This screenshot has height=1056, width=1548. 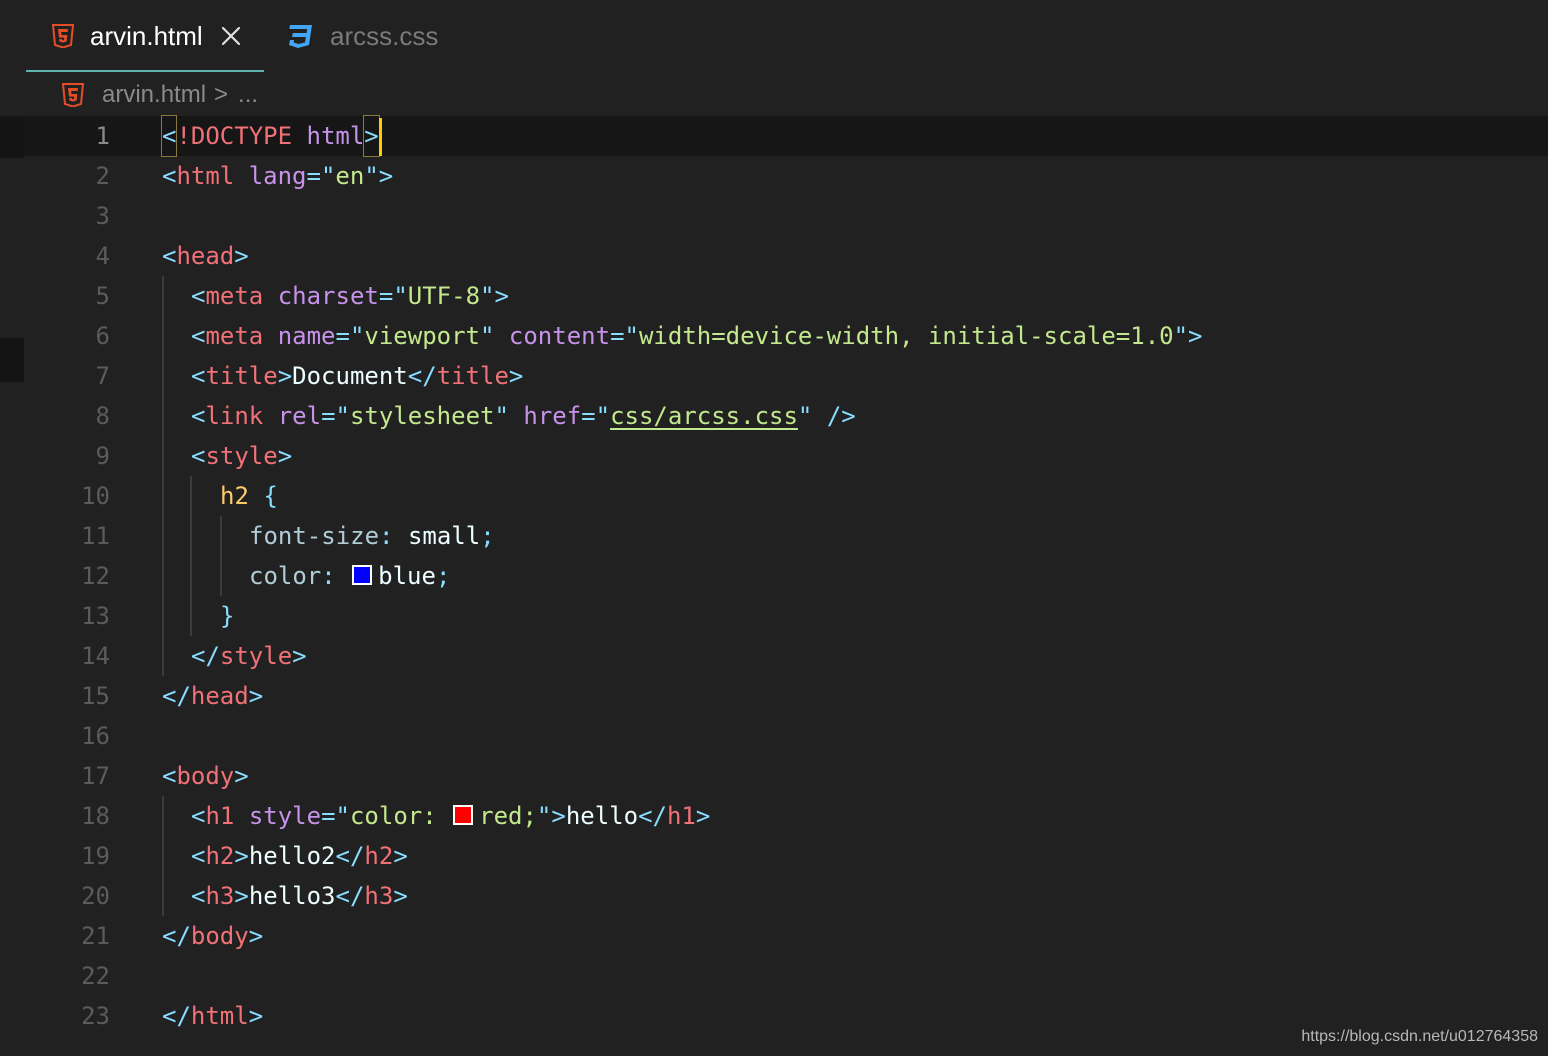 What do you see at coordinates (335, 136) in the screenshot?
I see `doctype-html: html` at bounding box center [335, 136].